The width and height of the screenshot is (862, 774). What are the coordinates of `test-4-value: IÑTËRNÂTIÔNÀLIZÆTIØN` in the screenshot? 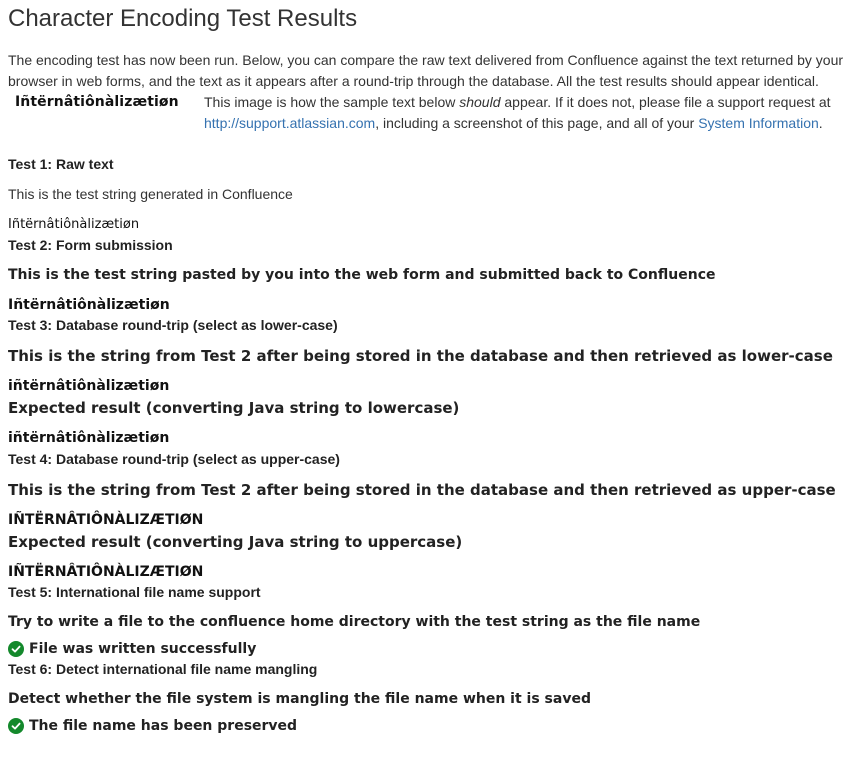 It's located at (106, 520).